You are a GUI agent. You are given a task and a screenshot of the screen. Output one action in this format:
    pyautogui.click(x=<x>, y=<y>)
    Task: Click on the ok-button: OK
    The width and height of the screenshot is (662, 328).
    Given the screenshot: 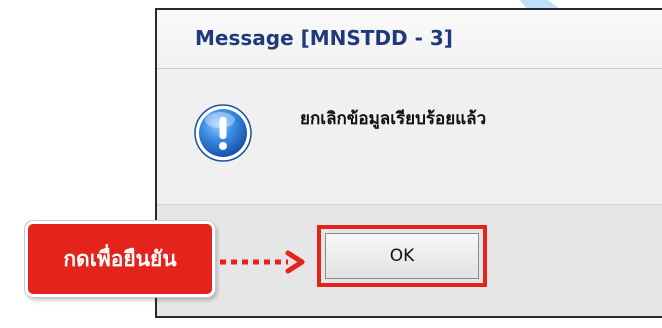 What is the action you would take?
    pyautogui.click(x=402, y=256)
    